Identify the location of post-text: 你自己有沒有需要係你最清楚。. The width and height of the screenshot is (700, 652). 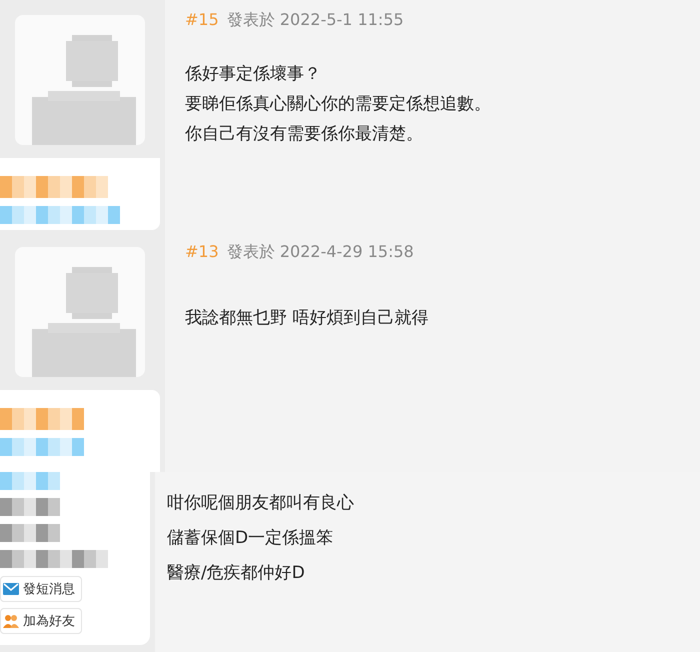
(304, 134).